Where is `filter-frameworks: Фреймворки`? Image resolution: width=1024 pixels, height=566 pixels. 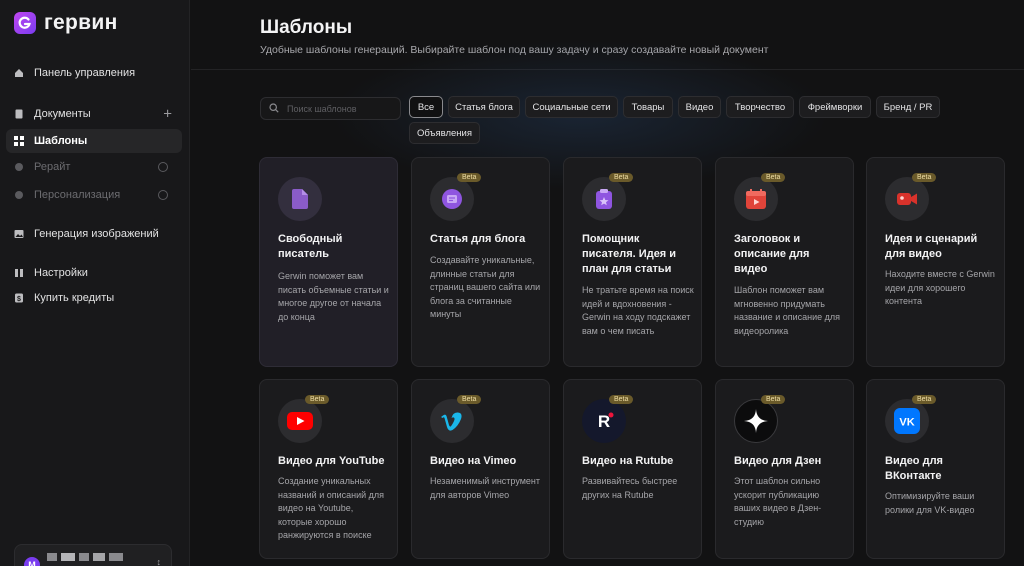
filter-frameworks: Фреймворки is located at coordinates (835, 107).